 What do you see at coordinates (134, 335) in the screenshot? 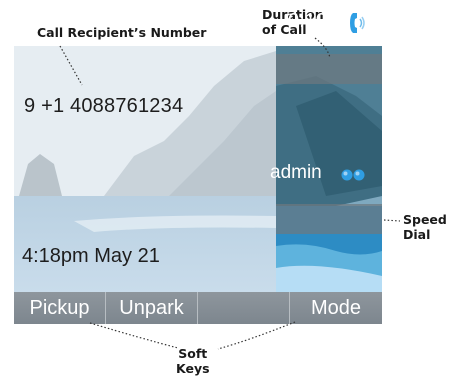
I see `leader-softkeys-left` at bounding box center [134, 335].